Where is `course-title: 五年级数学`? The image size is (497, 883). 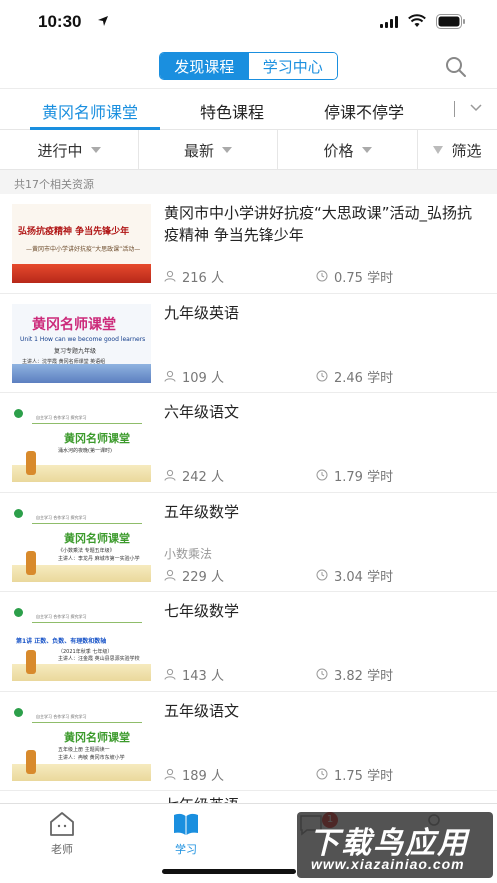
course-title: 五年级数学 is located at coordinates (202, 511).